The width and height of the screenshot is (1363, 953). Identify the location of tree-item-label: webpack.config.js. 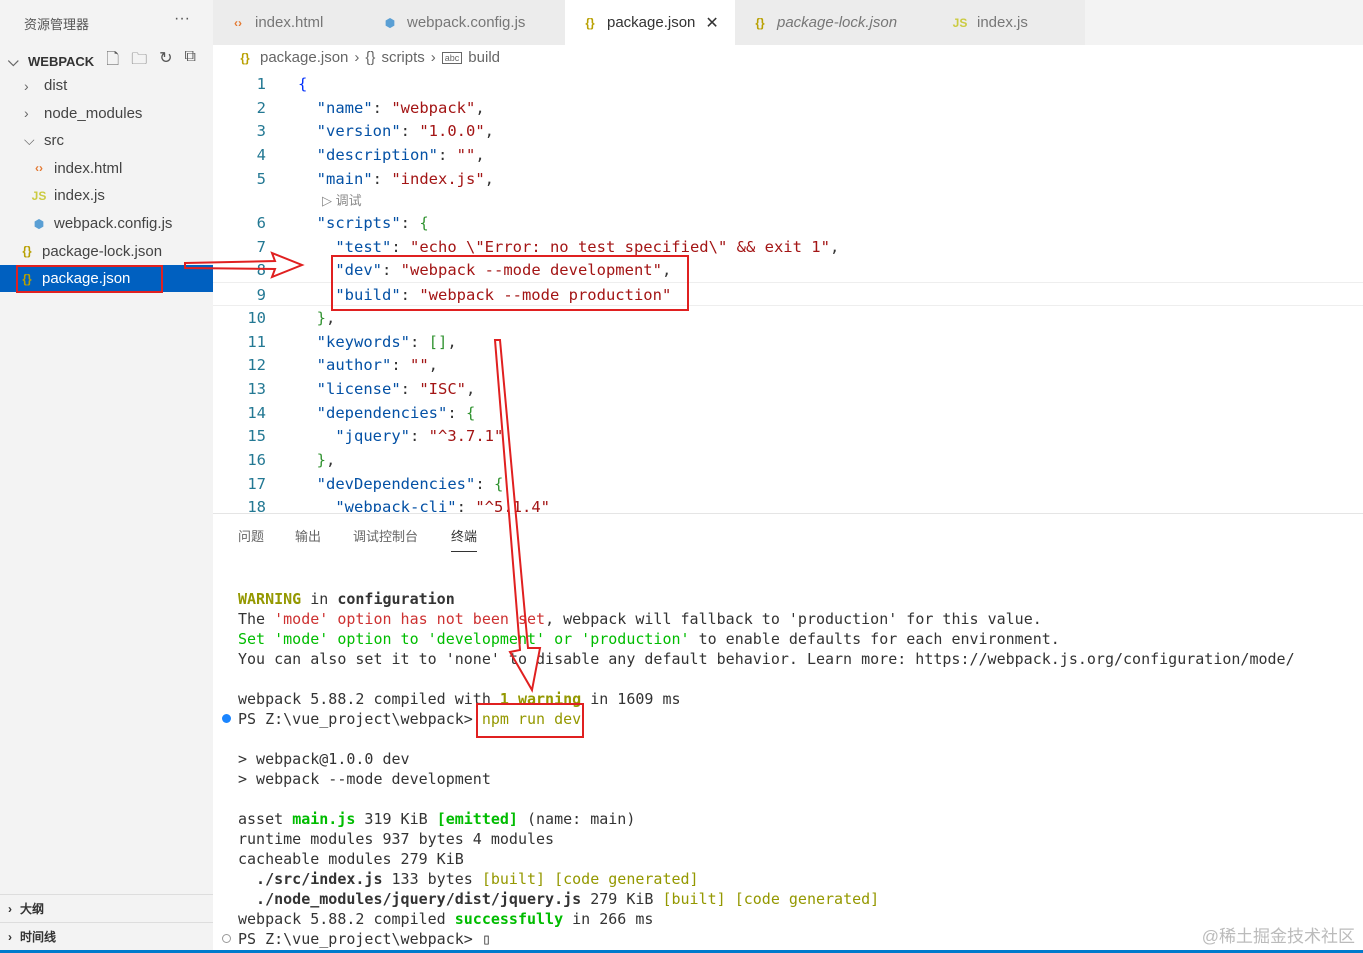
(113, 223).